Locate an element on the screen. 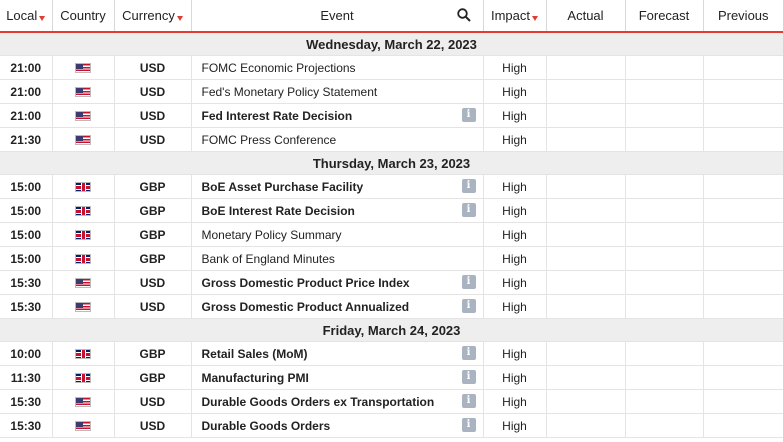 The height and width of the screenshot is (442, 783). column-header-actual: Actual is located at coordinates (586, 16).